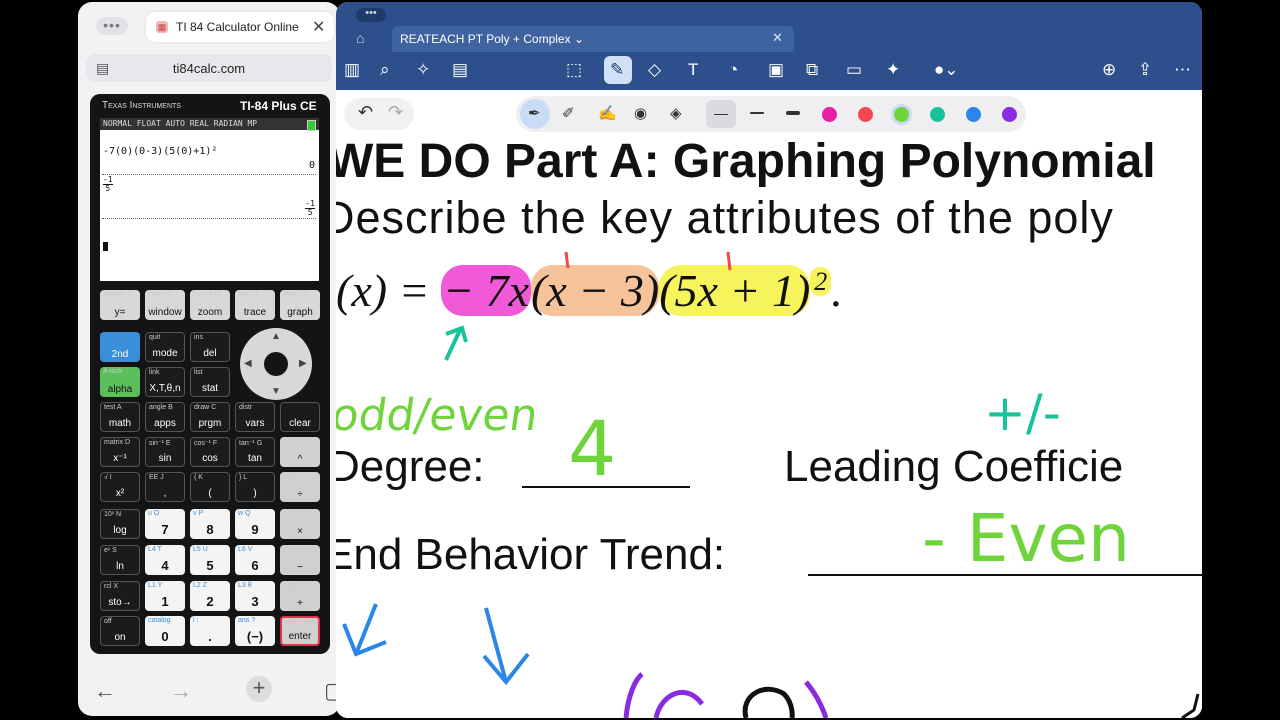 This screenshot has height=720, width=1280. I want to click on line-medium, so click(757, 113).